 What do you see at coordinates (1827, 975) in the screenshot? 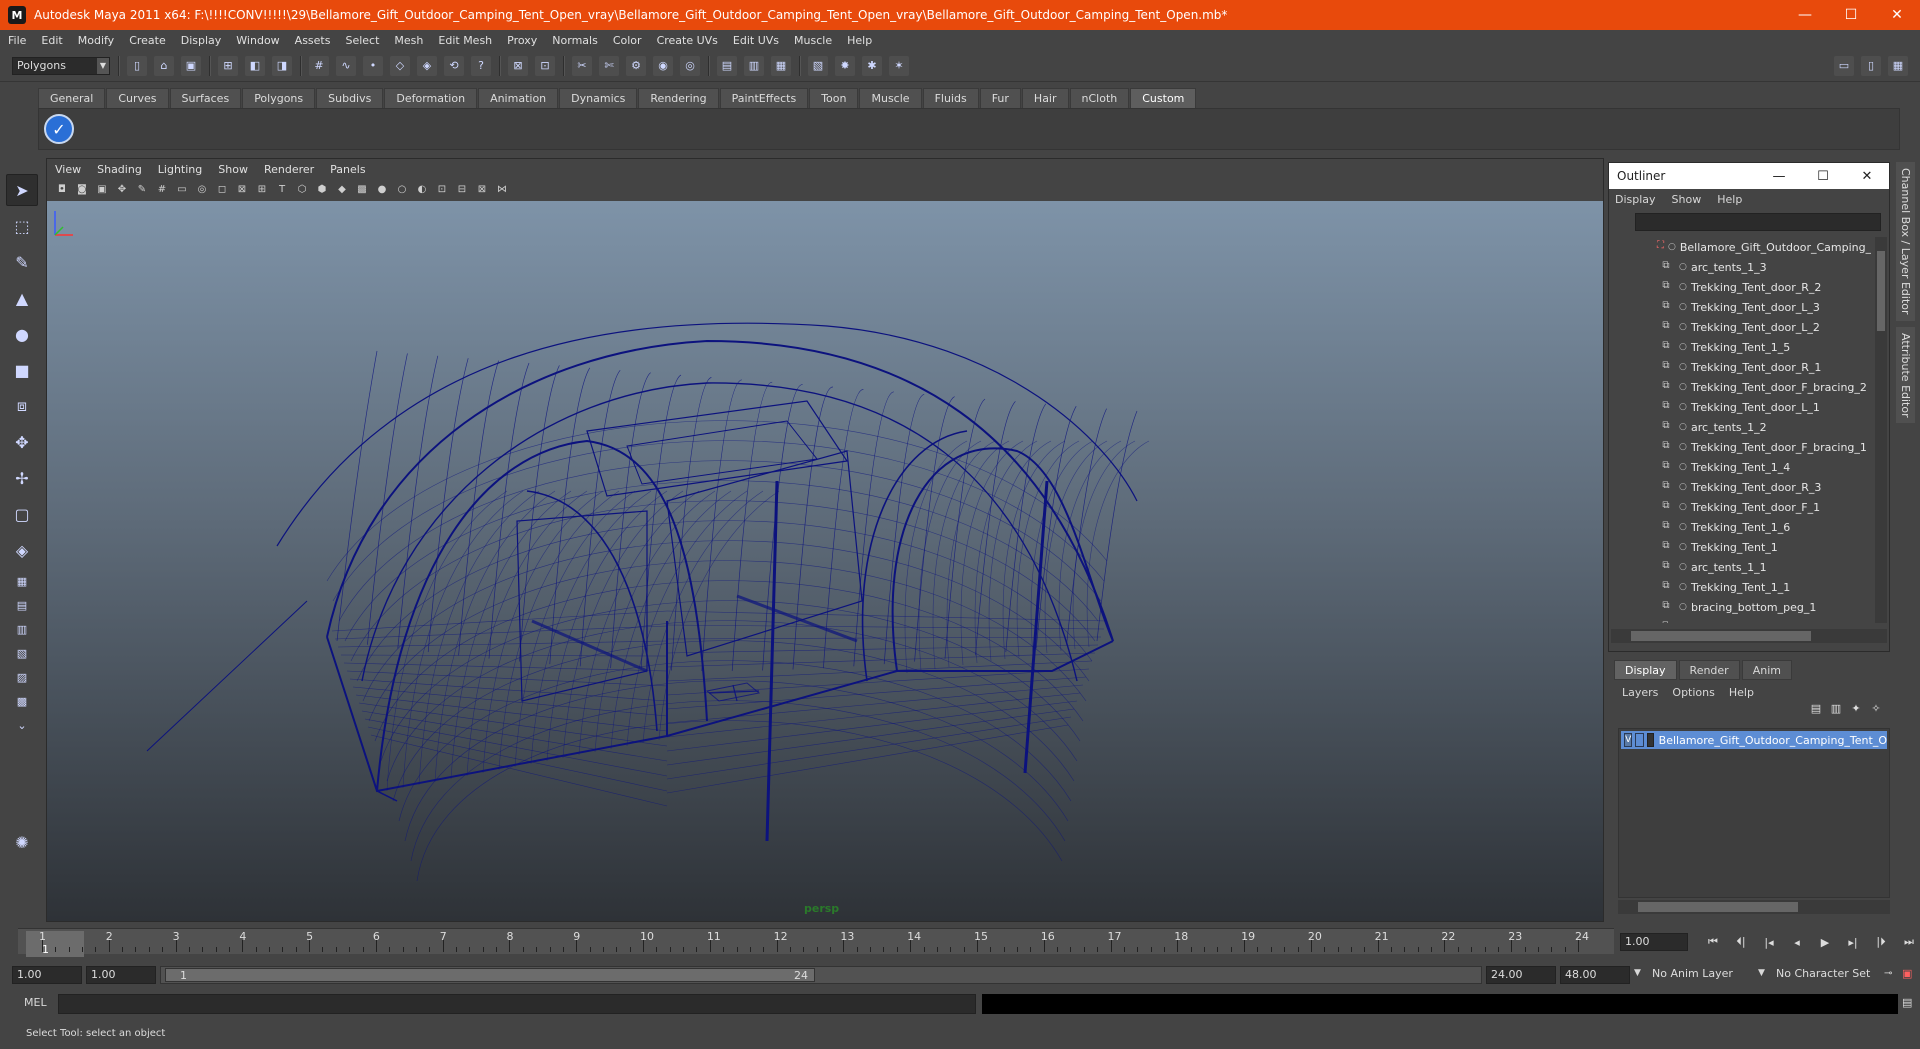
I see `character-set-select: No Character Set` at bounding box center [1827, 975].